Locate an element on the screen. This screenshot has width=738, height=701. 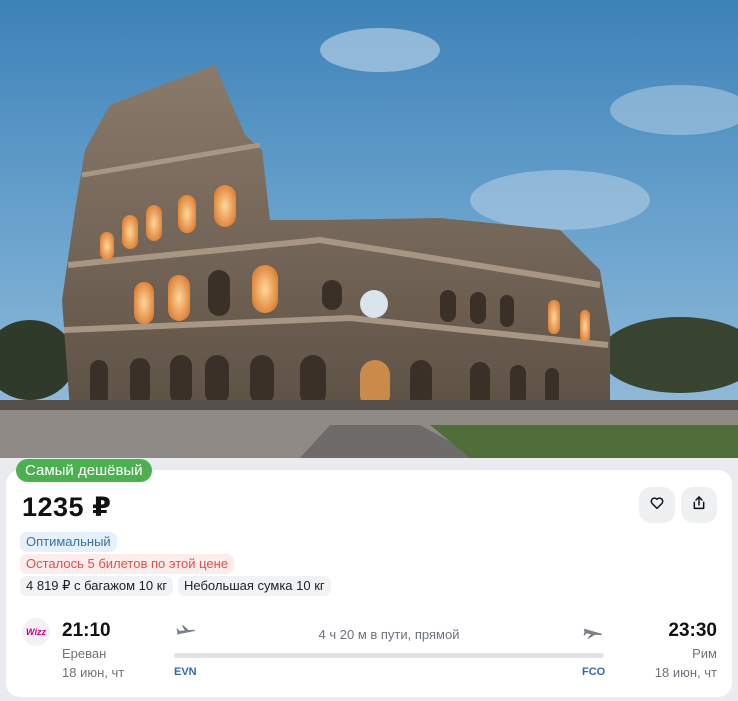
route-line is located at coordinates (389, 655).